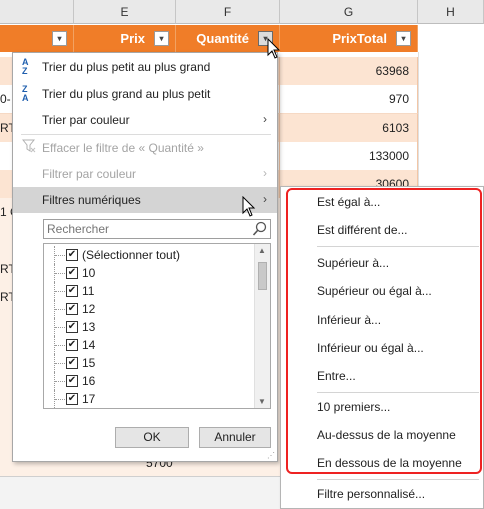 The width and height of the screenshot is (484, 509). Describe the element at coordinates (149, 399) in the screenshot. I see `checklist-item: ✔ 17` at that location.